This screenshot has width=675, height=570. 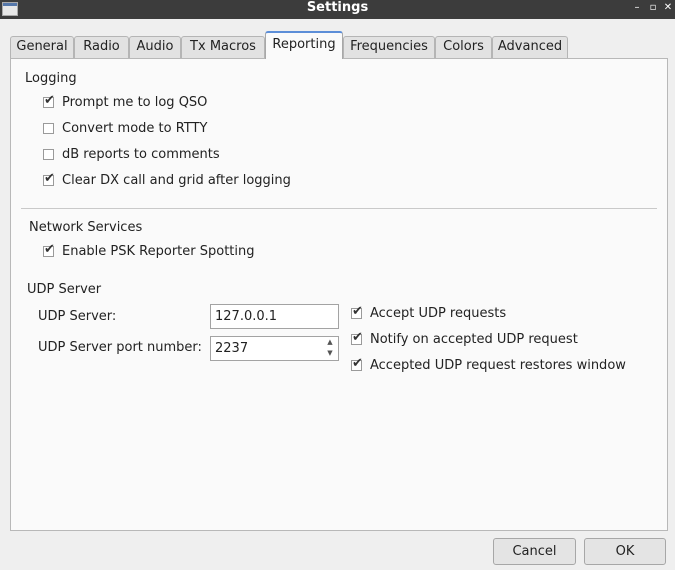 What do you see at coordinates (77, 316) in the screenshot?
I see `udp-server-label: UDP Server:` at bounding box center [77, 316].